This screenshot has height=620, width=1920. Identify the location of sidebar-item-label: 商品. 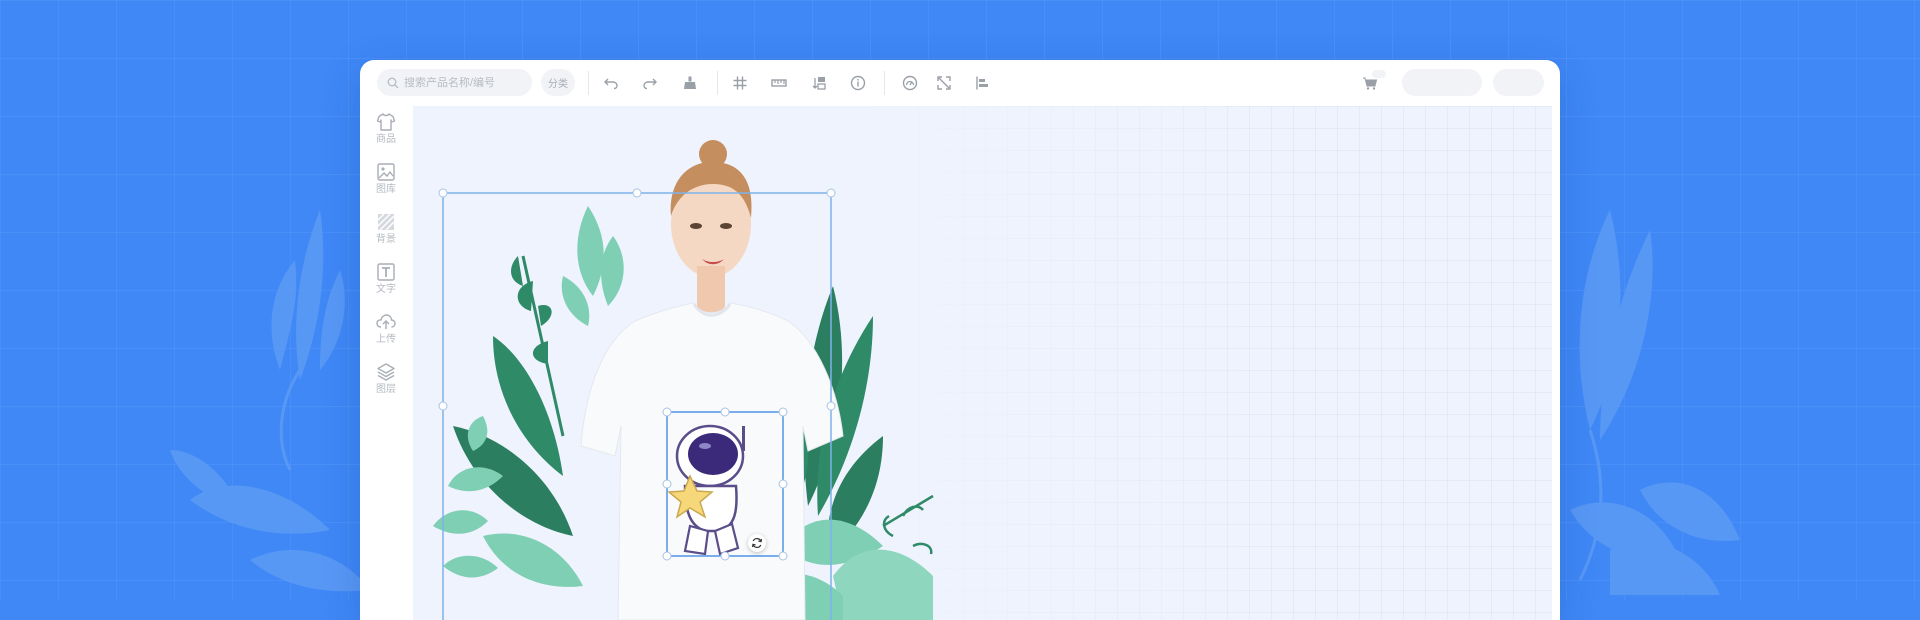
(386, 139).